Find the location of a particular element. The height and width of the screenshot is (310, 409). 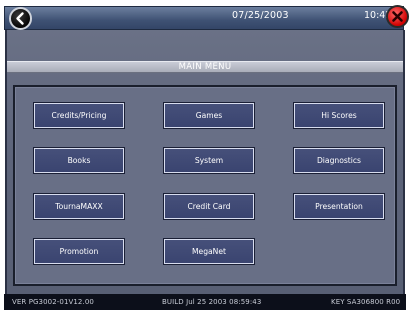

title-bar: MAIN MENU is located at coordinates (205, 67).